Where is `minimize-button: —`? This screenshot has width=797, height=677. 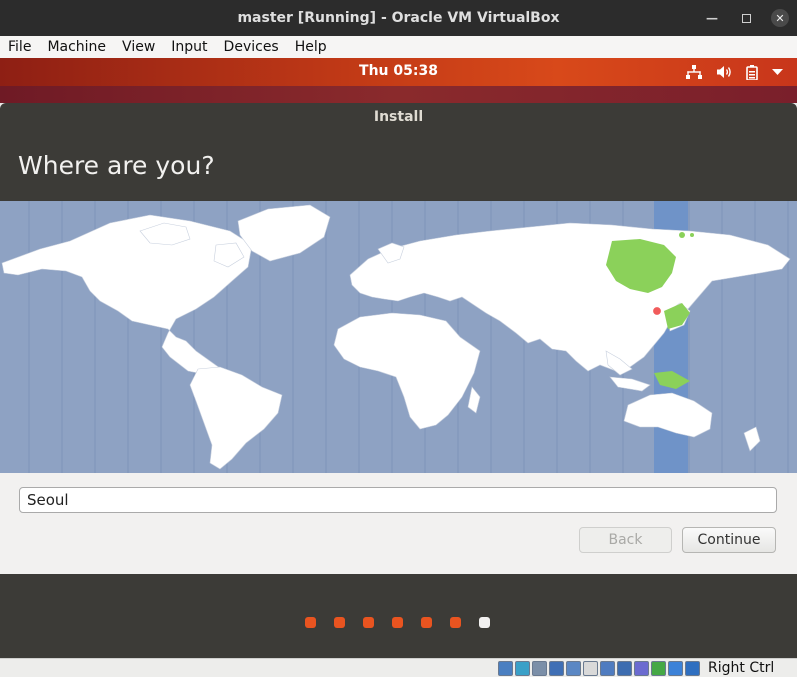 minimize-button: — is located at coordinates (712, 18).